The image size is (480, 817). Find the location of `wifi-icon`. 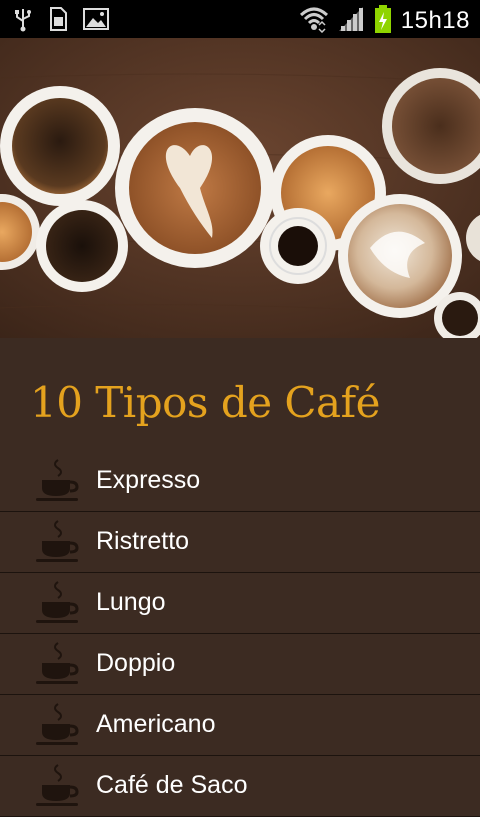

wifi-icon is located at coordinates (314, 21).